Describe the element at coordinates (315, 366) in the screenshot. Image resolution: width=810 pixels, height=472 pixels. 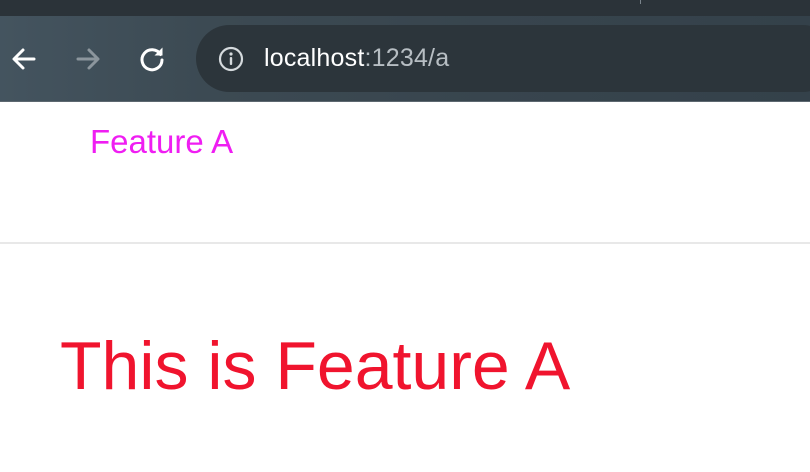
I see `page-heading: This is Feature A` at that location.